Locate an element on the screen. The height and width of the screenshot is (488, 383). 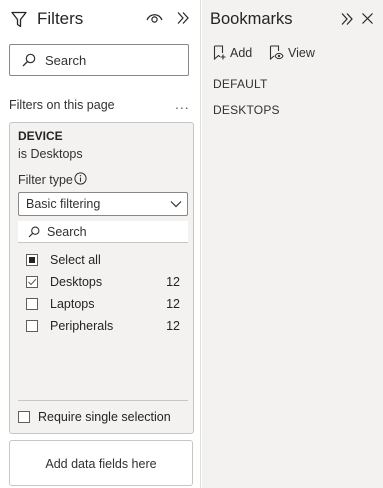
view-bookmark-label: View is located at coordinates (301, 53).